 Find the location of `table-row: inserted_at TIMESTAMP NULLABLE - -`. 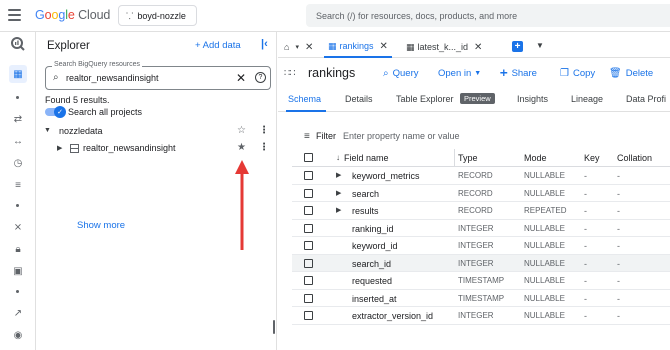

table-row: inserted_at TIMESTAMP NULLABLE - - is located at coordinates (481, 298).